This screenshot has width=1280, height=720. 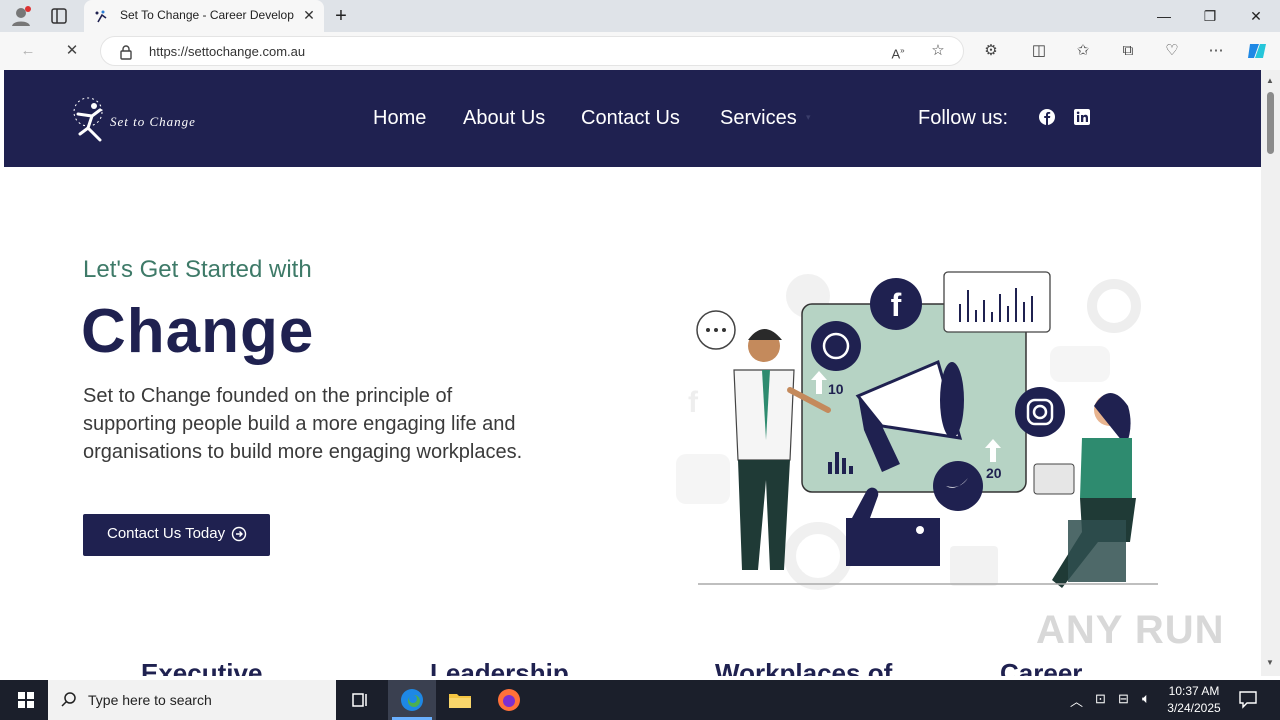 I want to click on cta-label: Contact Us Today, so click(x=166, y=533).